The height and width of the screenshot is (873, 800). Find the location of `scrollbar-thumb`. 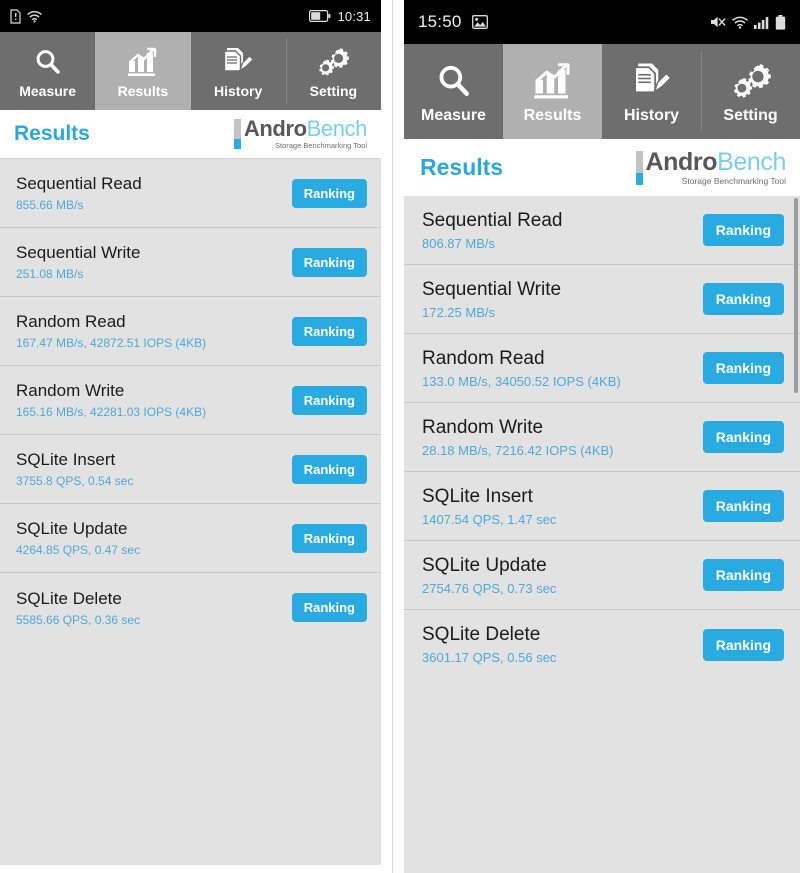

scrollbar-thumb is located at coordinates (796, 295).